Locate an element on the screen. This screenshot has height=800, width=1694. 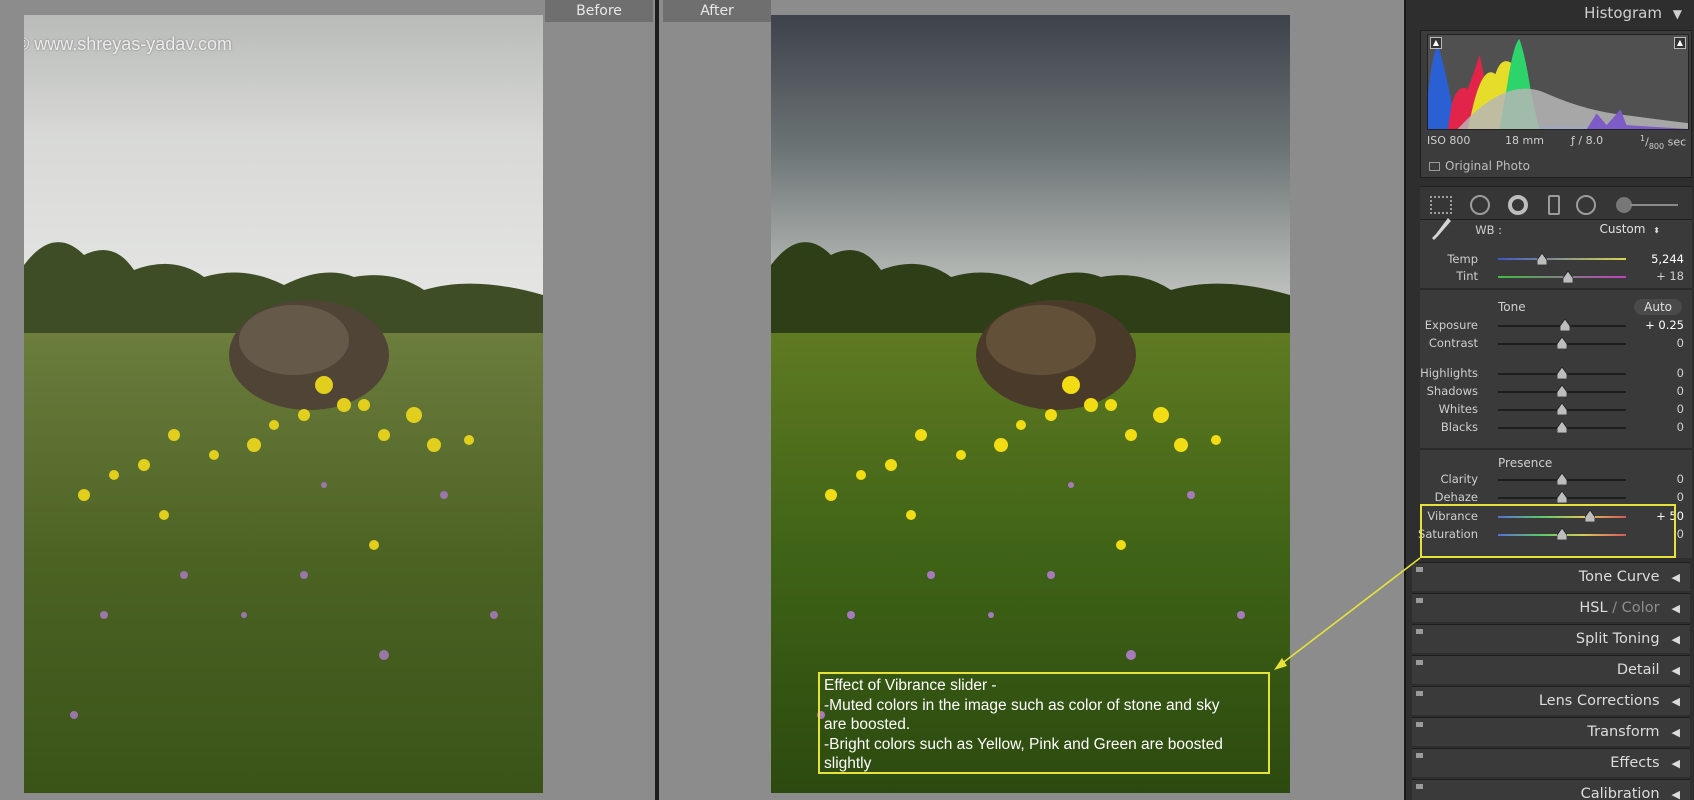
wb-preset-select: Custom ⬍ is located at coordinates (1629, 229).